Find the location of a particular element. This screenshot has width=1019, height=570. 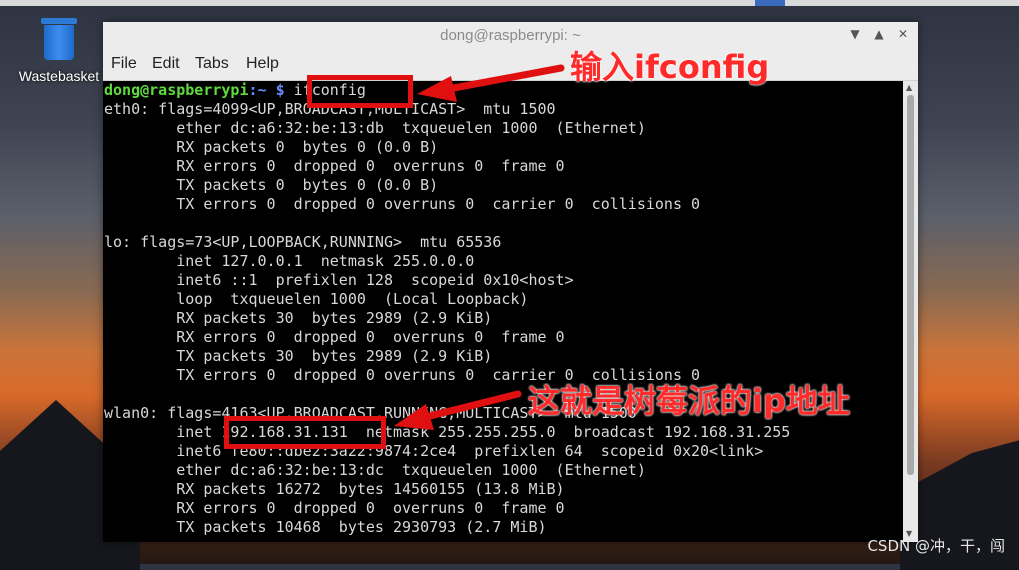

wastebasket-shortcut: Wastebasket is located at coordinates (59, 51).